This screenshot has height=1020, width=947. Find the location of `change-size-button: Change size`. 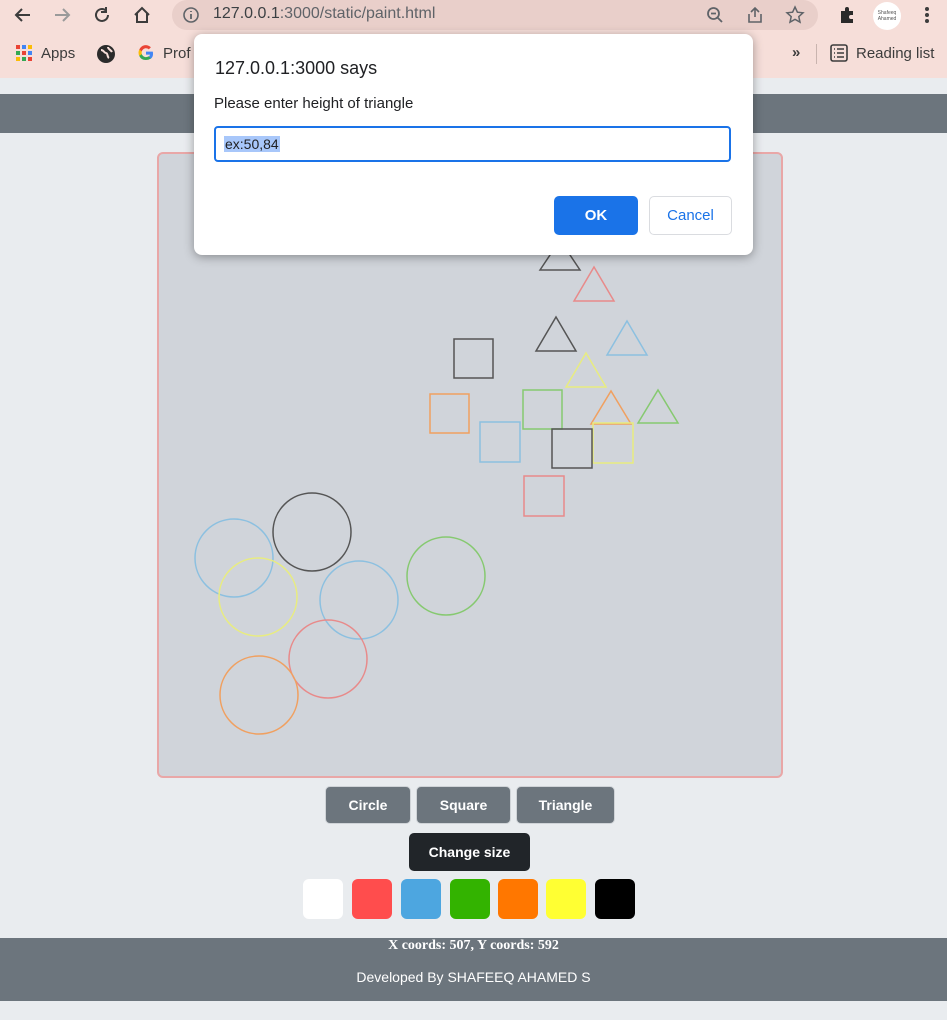

change-size-button: Change size is located at coordinates (469, 852).